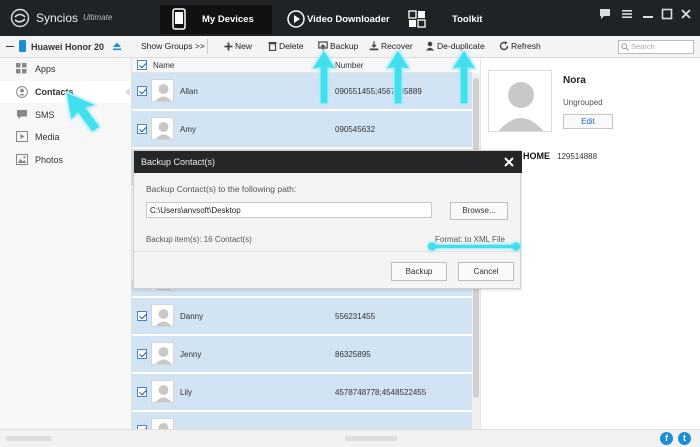 This screenshot has height=447, width=700. What do you see at coordinates (520, 101) in the screenshot?
I see `contact-photo` at bounding box center [520, 101].